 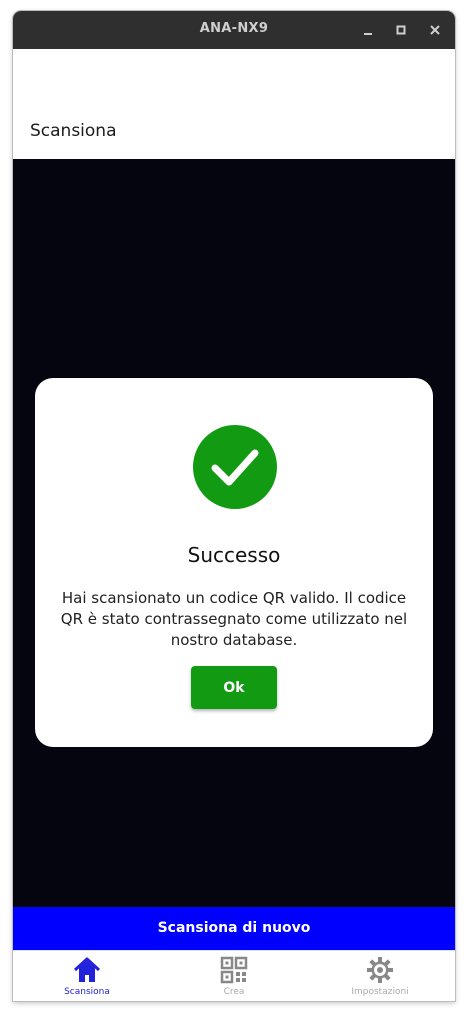 What do you see at coordinates (234, 928) in the screenshot?
I see `scan-again-button: Scansiona di nuovo` at bounding box center [234, 928].